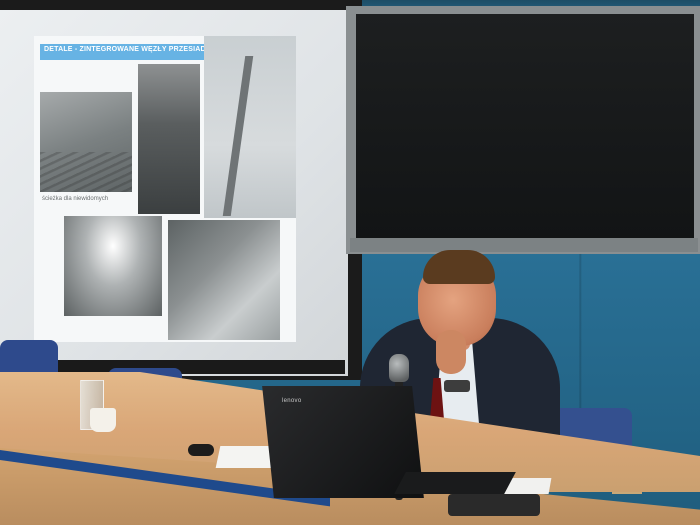 Image resolution: width=700 pixels, height=525 pixels. Describe the element at coordinates (524, 245) in the screenshot. I see `tv-bottom-bezel` at that location.